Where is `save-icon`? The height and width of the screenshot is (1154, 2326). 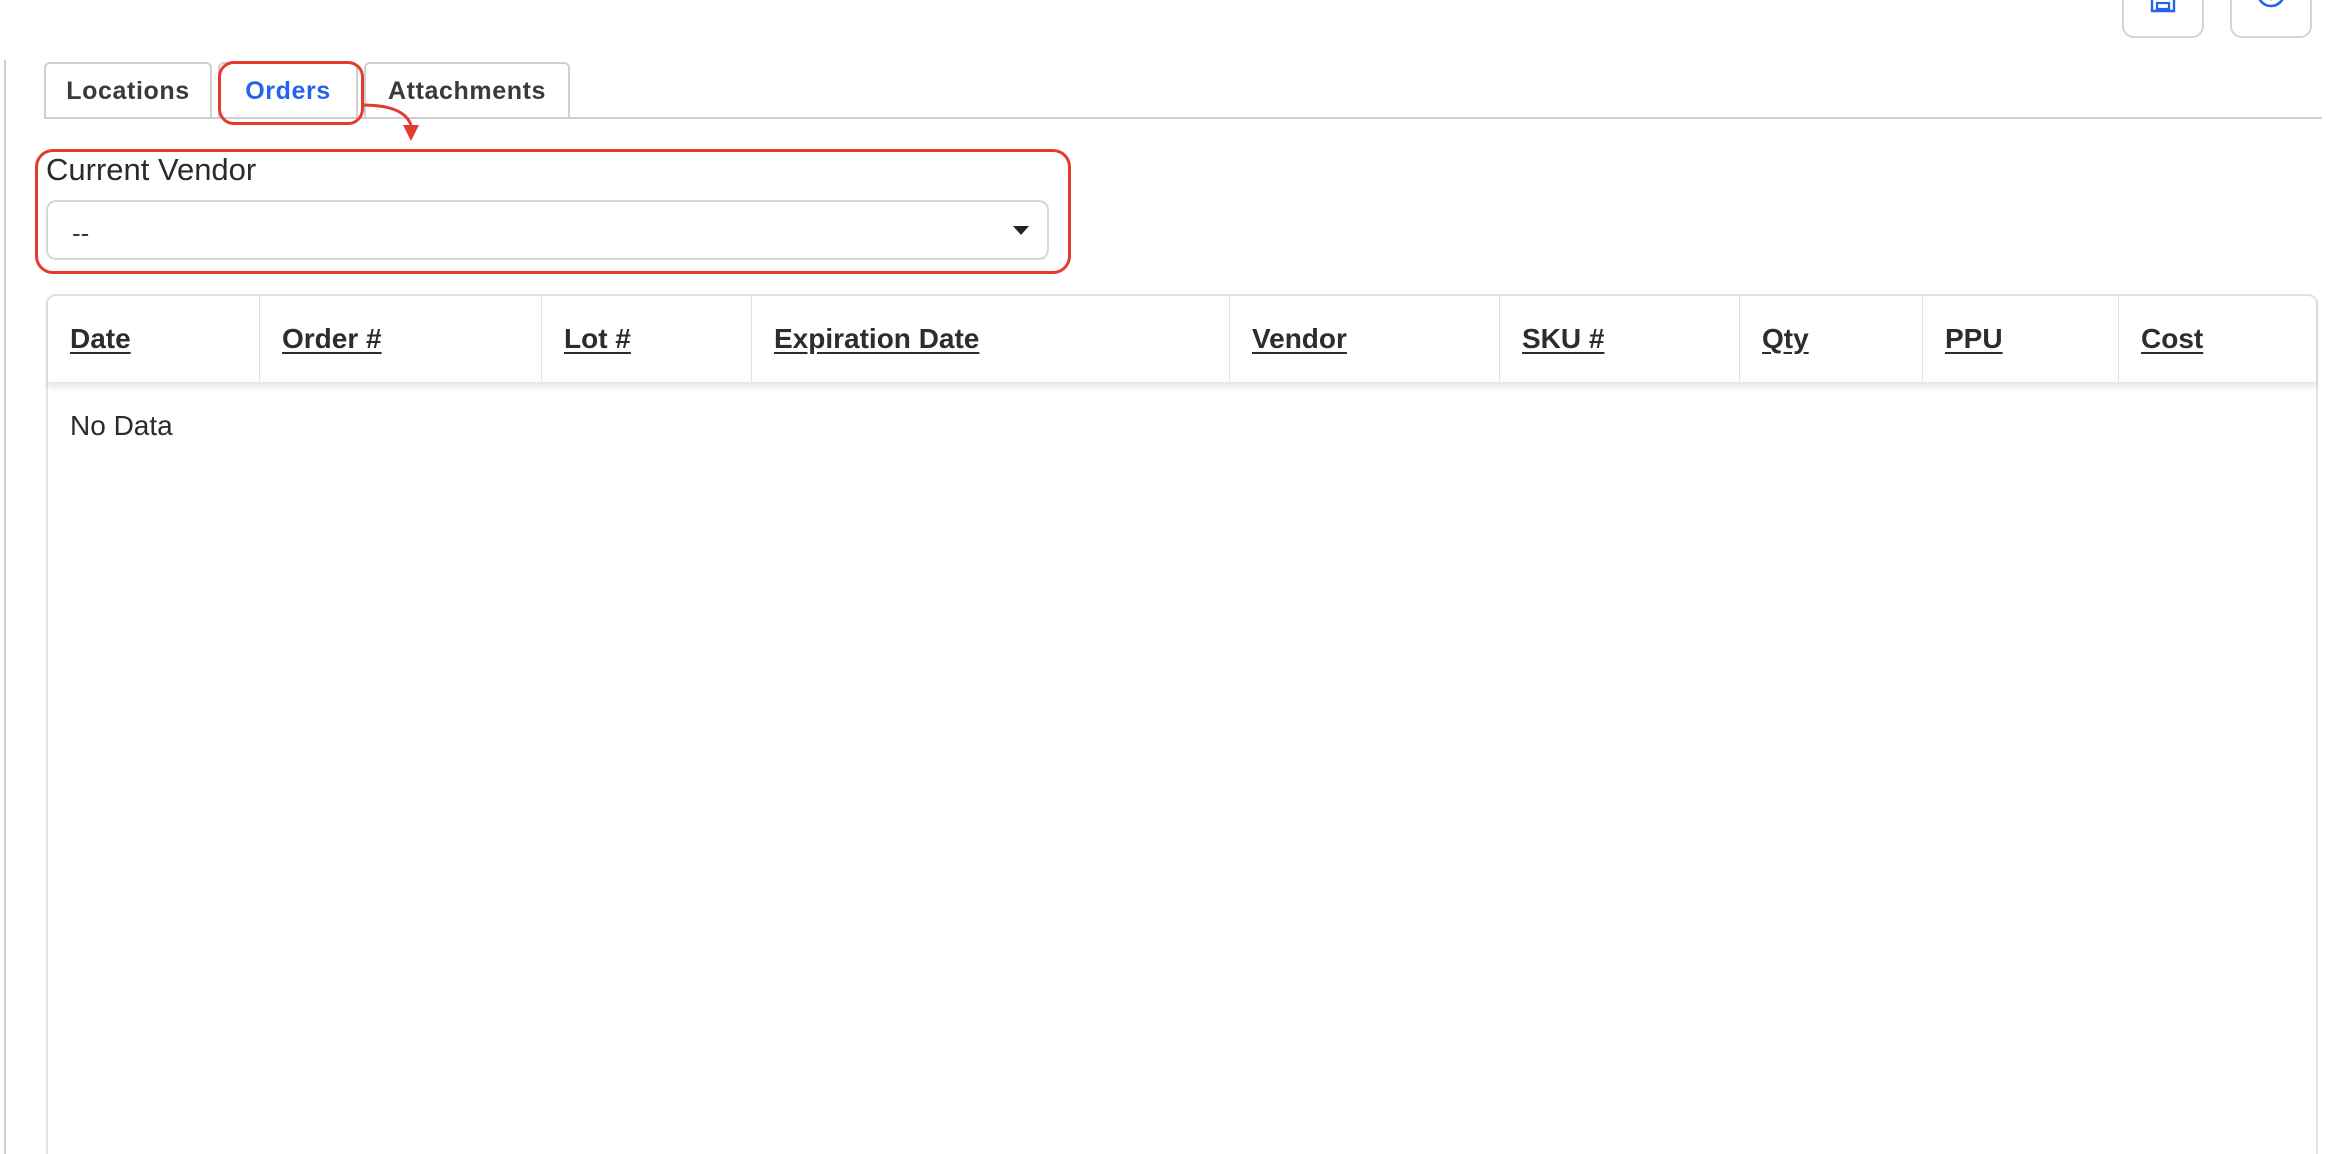 save-icon is located at coordinates (2163, 9).